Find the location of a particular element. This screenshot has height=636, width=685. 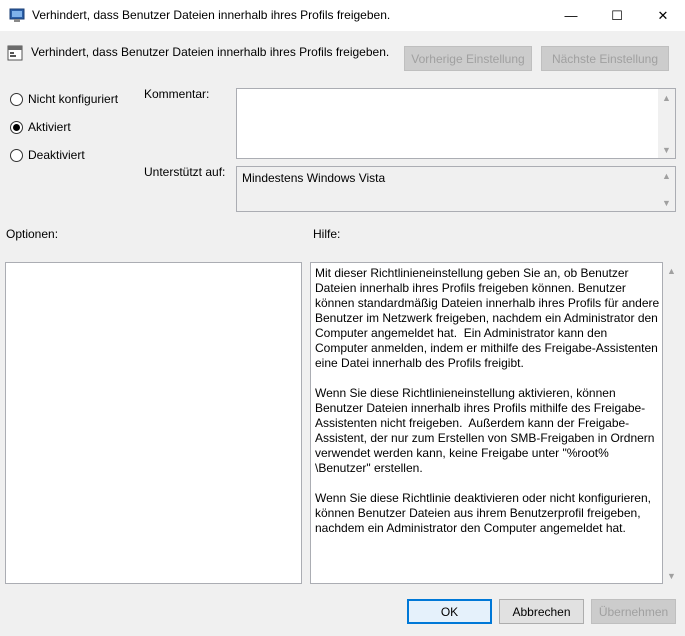

supported-on-textbox: Mindestens Windows Vista ▲ ▼ is located at coordinates (456, 189).